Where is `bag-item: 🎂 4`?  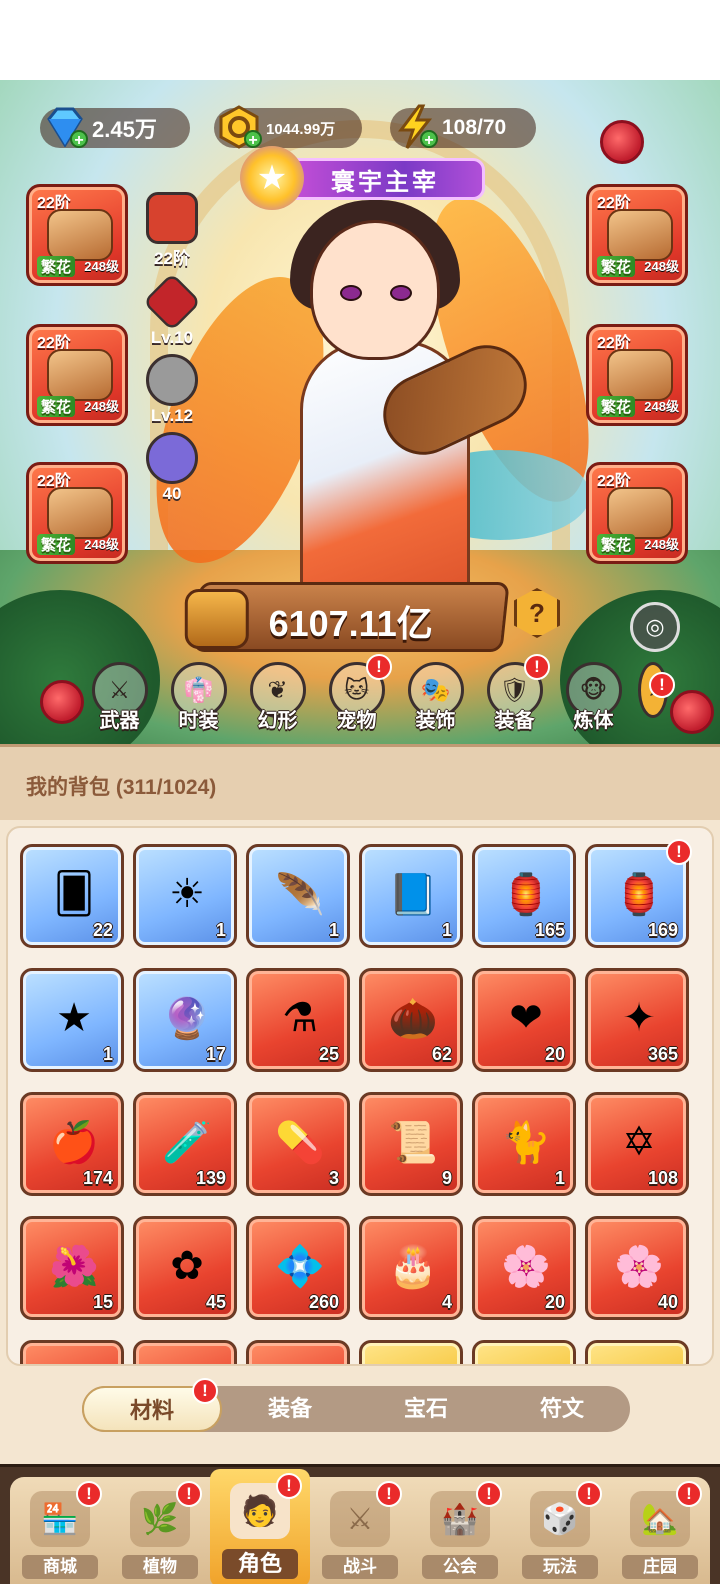
bag-item: 🎂 4 is located at coordinates (411, 1268).